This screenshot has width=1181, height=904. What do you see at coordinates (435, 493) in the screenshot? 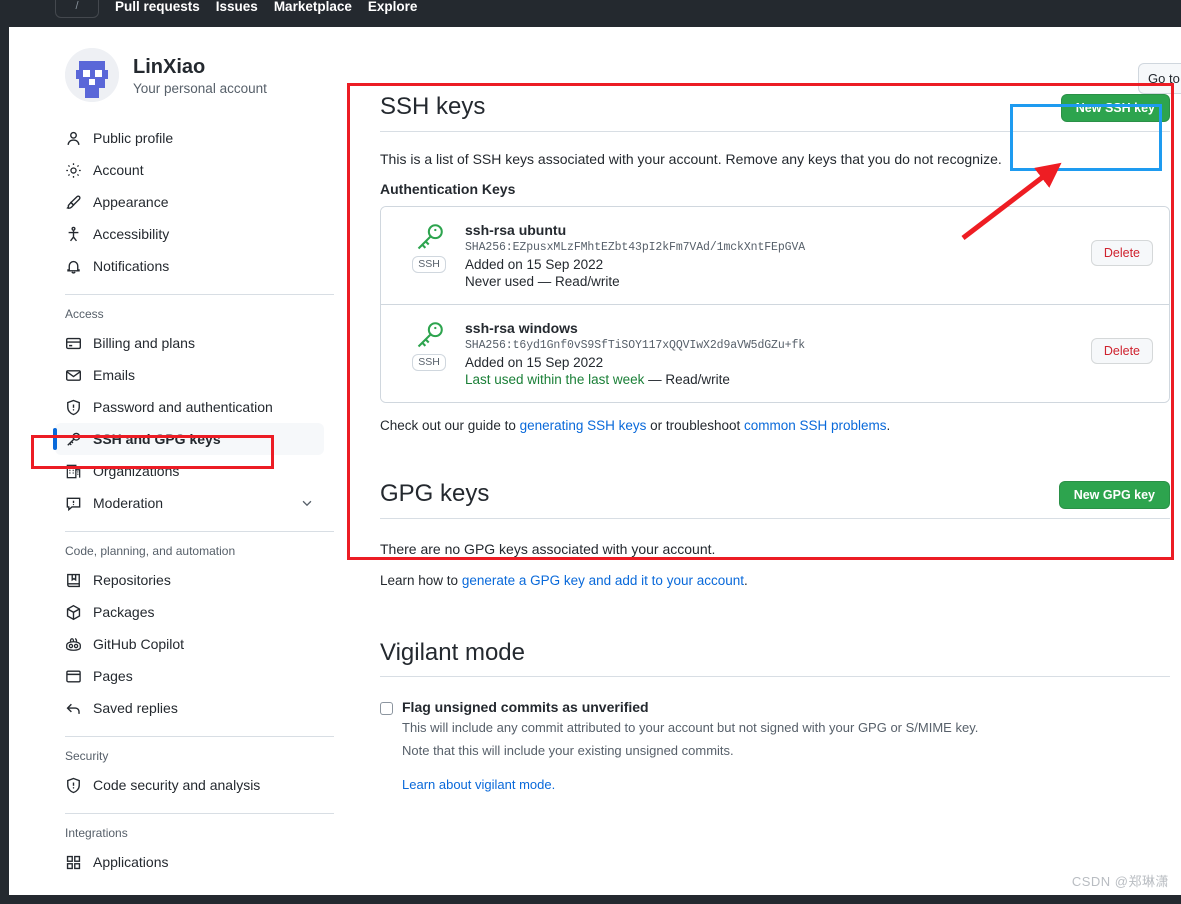
I see `gpg-keys-title: GPG keys` at bounding box center [435, 493].